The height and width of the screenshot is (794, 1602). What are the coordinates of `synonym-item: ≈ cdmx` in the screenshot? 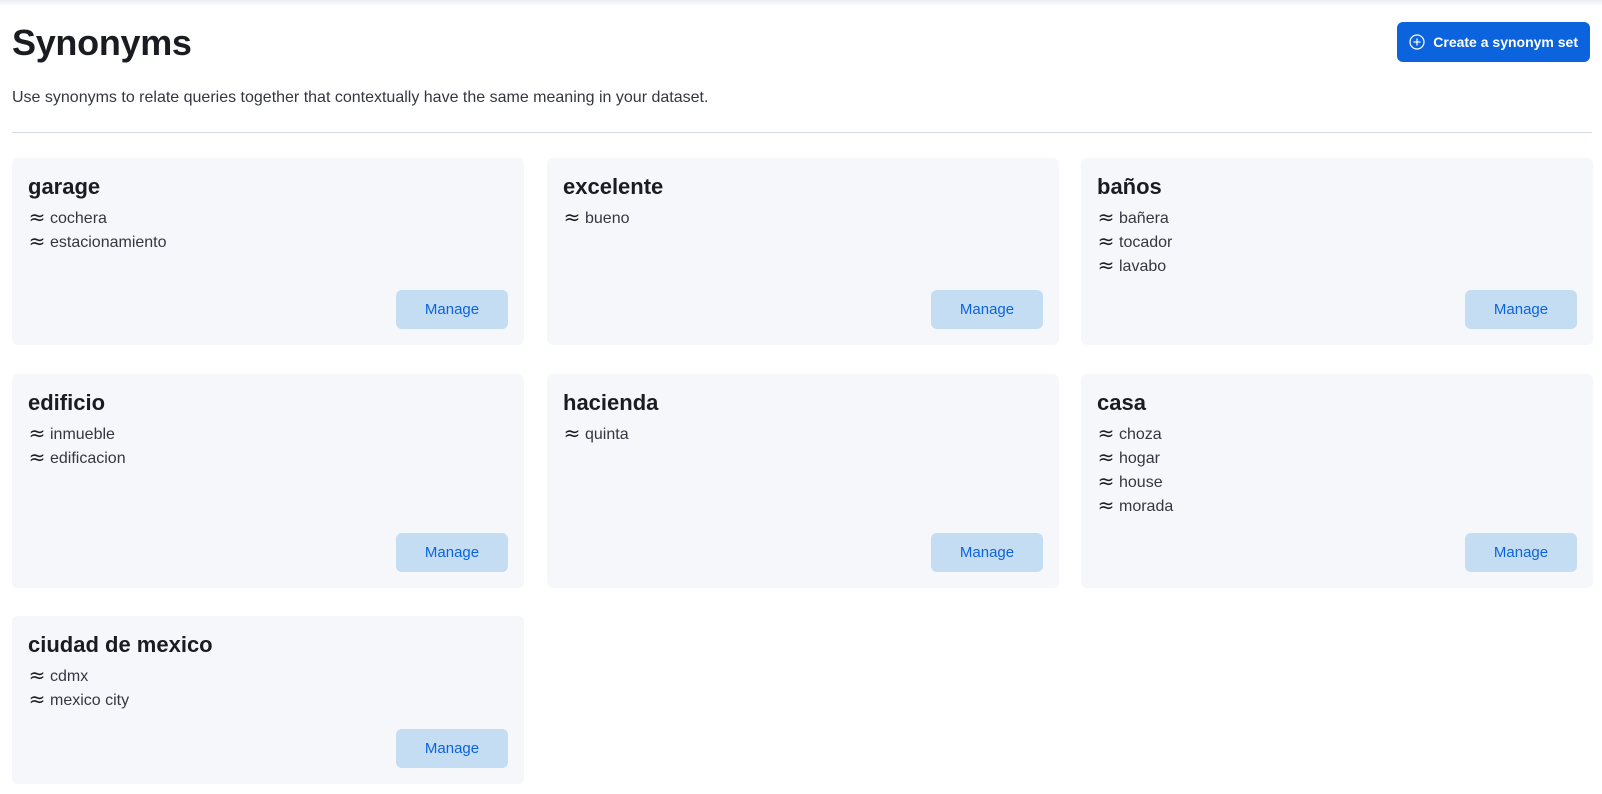 It's located at (268, 677).